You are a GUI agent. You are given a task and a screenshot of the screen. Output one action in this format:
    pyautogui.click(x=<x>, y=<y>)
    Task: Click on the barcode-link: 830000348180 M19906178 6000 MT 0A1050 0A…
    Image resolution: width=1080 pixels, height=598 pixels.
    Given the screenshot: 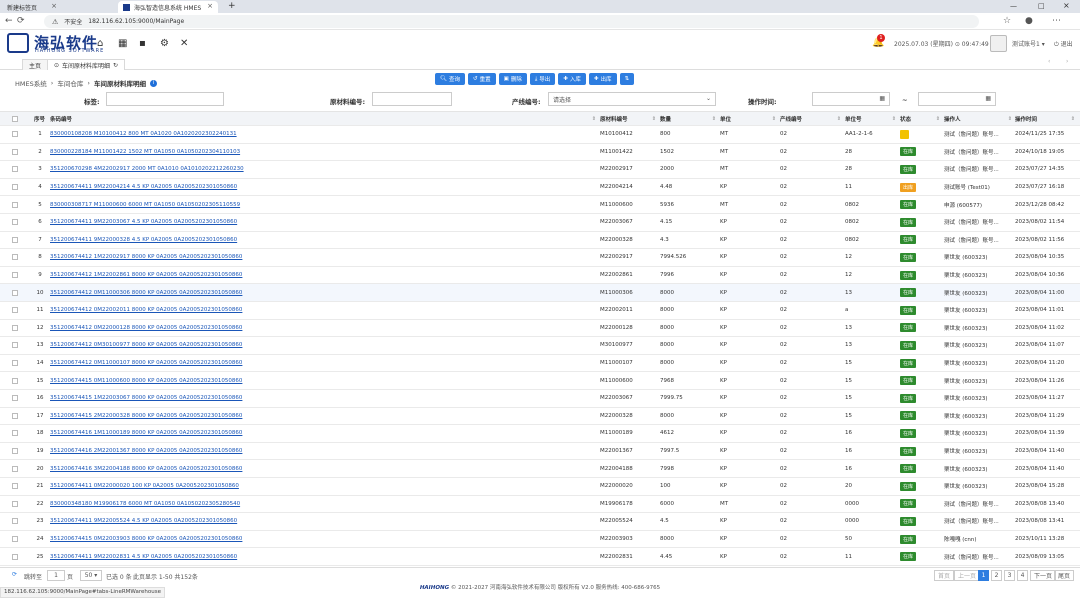 What is the action you would take?
    pyautogui.click(x=145, y=504)
    